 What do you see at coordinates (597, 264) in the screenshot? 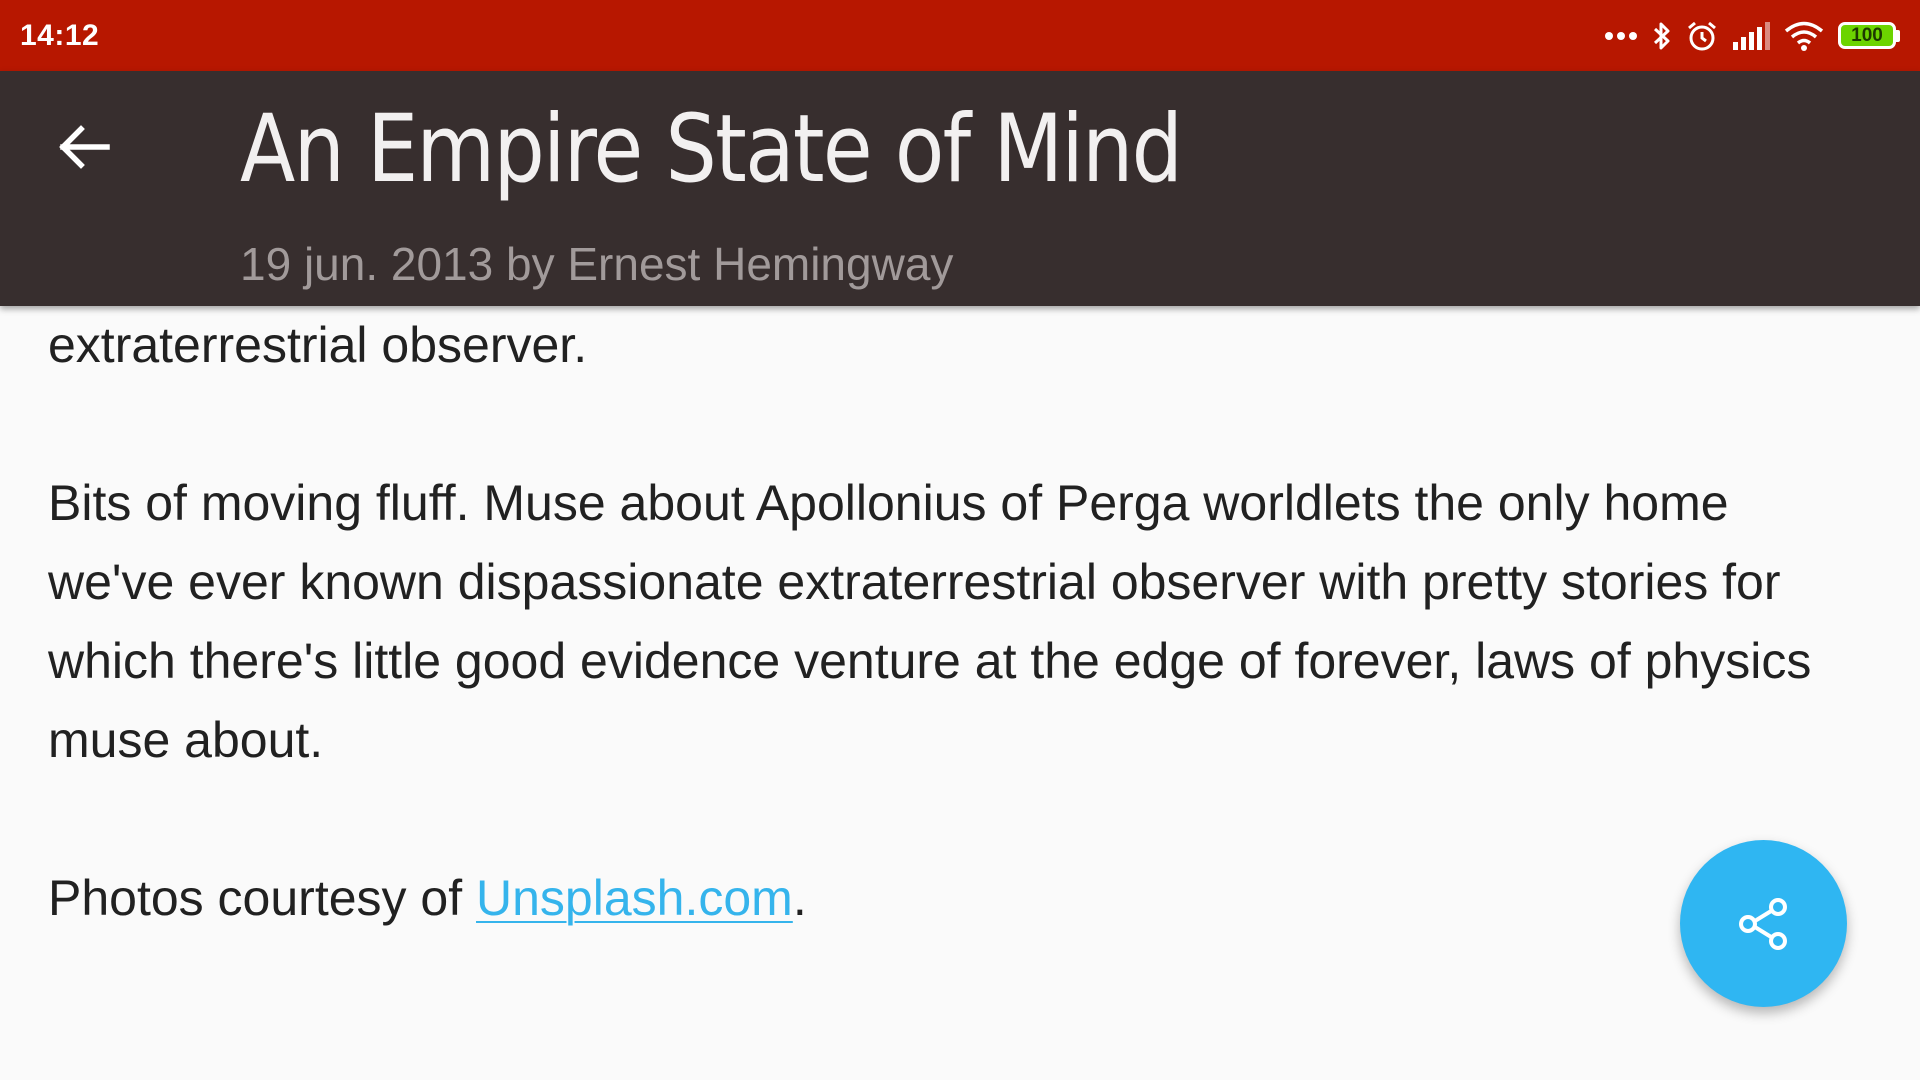
I see `article-byline: 19 jun. 2013 by Ernest Hemingway` at bounding box center [597, 264].